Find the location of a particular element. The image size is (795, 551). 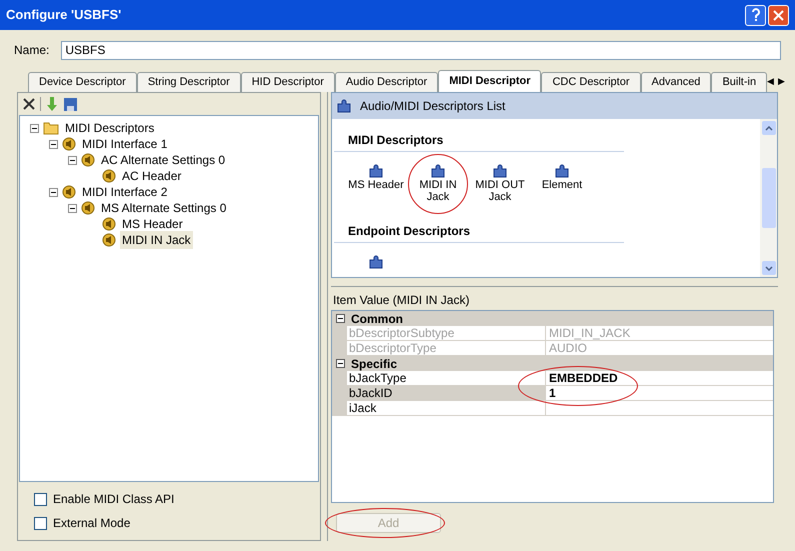

tab-scroll-right: ▶ is located at coordinates (782, 81).